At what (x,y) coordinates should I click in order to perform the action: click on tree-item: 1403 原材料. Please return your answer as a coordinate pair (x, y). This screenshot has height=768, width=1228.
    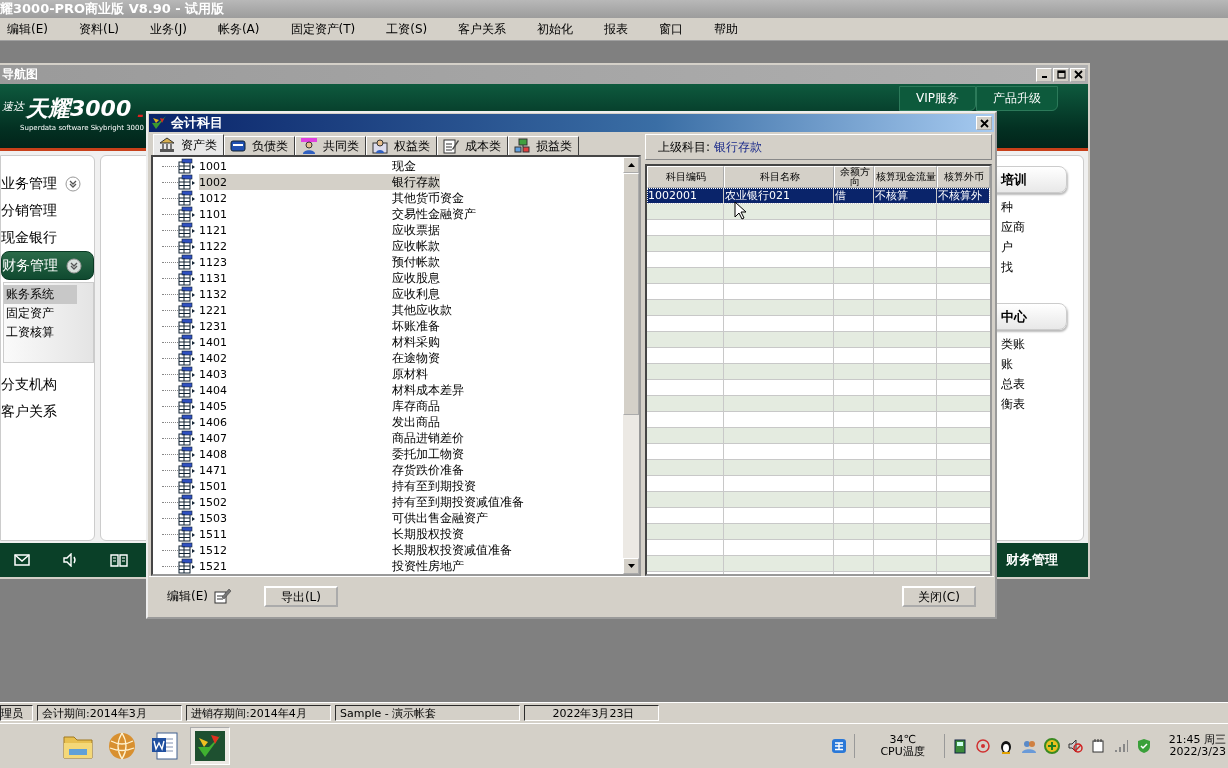
    Looking at the image, I should click on (313, 374).